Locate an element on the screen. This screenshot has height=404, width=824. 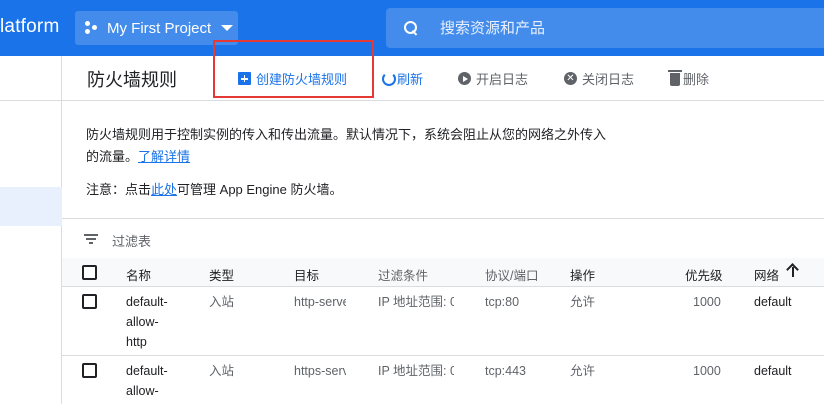
top-app-bar: latform My First Project is located at coordinates (412, 28).